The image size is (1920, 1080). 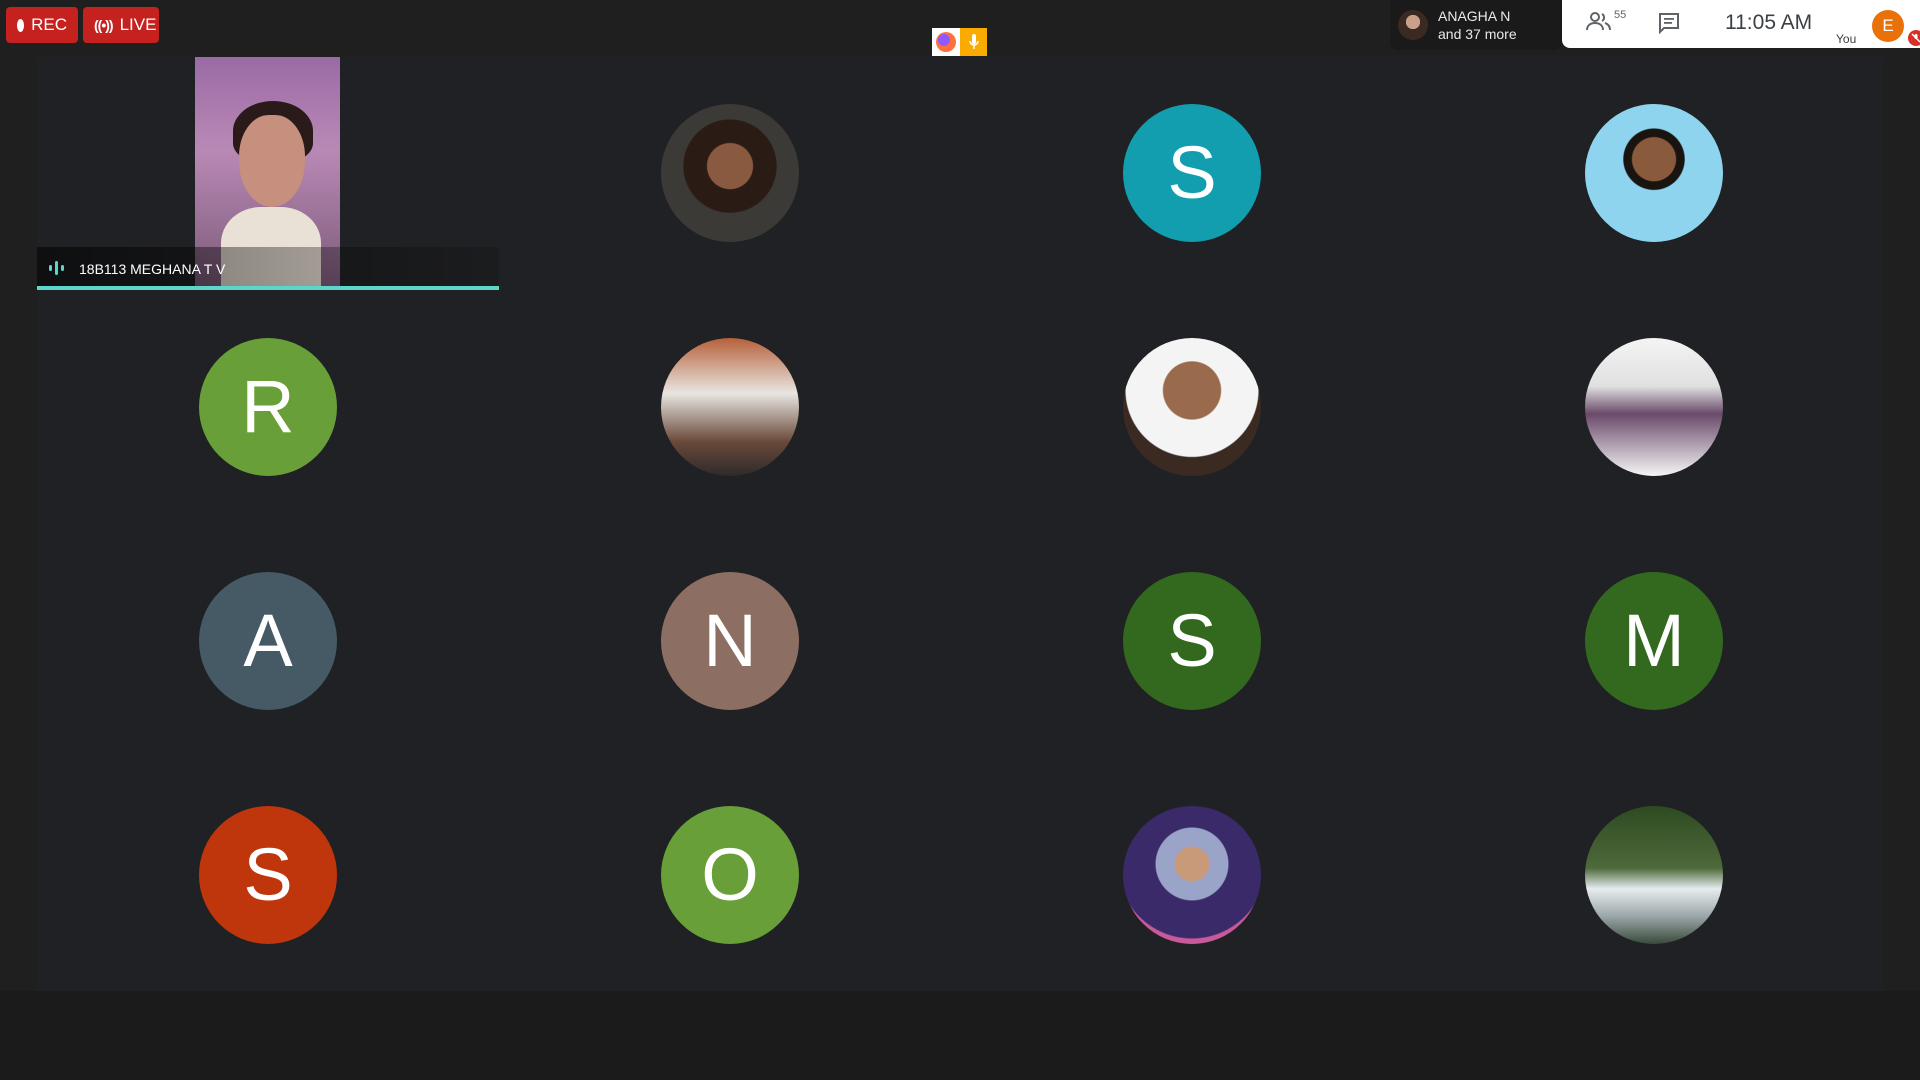 I want to click on mic-off-icon, so click(x=1914, y=38).